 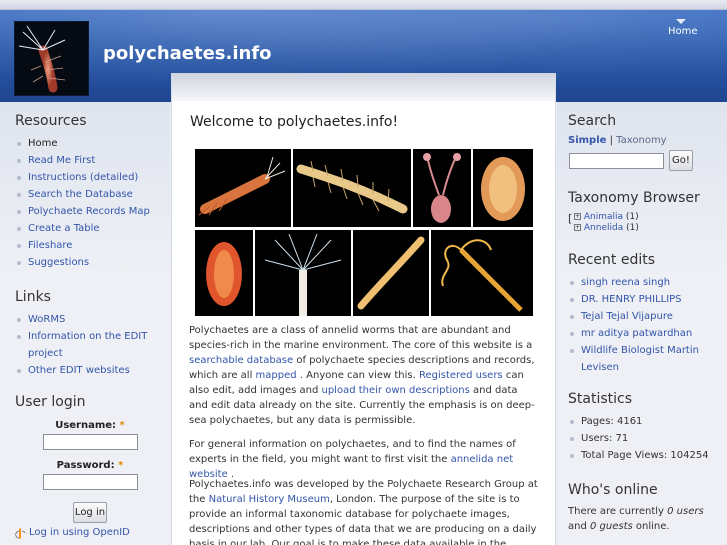 What do you see at coordinates (294, 122) in the screenshot?
I see `page-title: Welcome to polychaetes.info!` at bounding box center [294, 122].